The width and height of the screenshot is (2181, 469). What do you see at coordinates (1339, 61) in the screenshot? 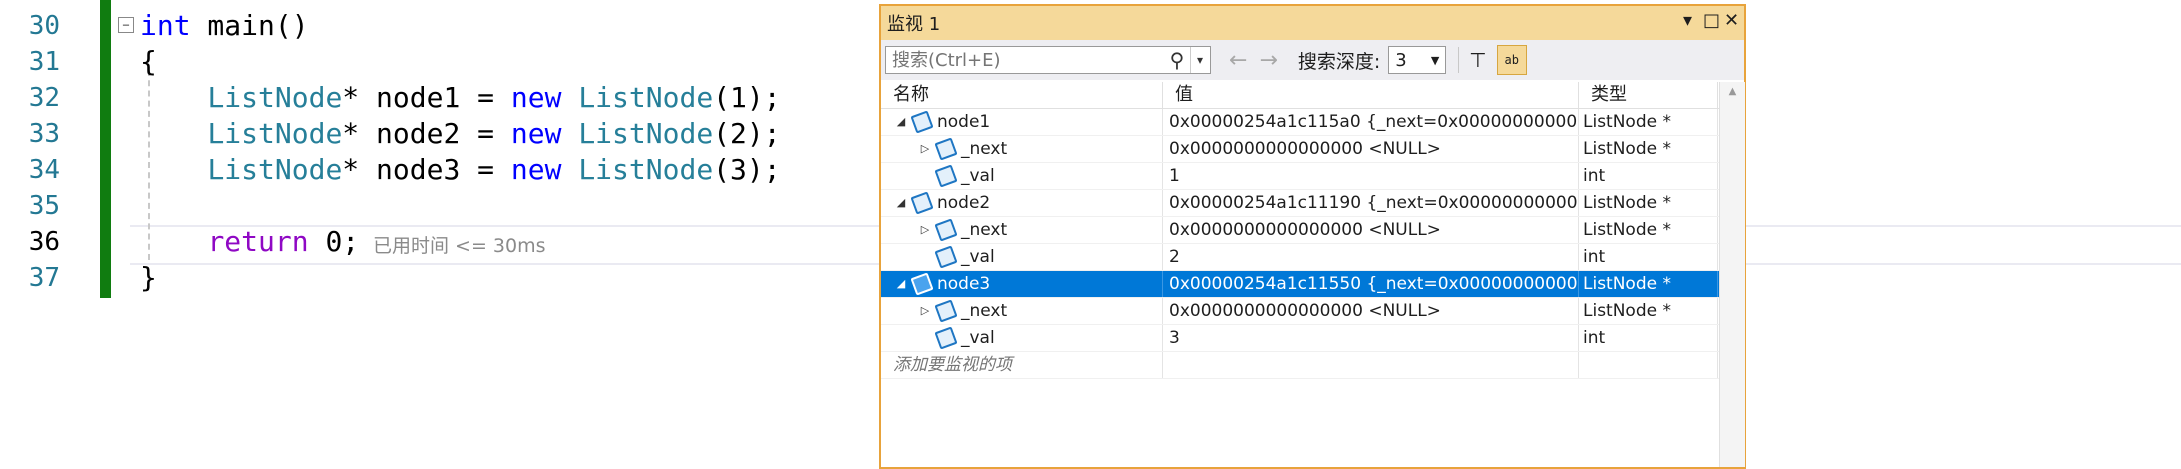
I see `search-depth-label: 搜索深度:` at bounding box center [1339, 61].